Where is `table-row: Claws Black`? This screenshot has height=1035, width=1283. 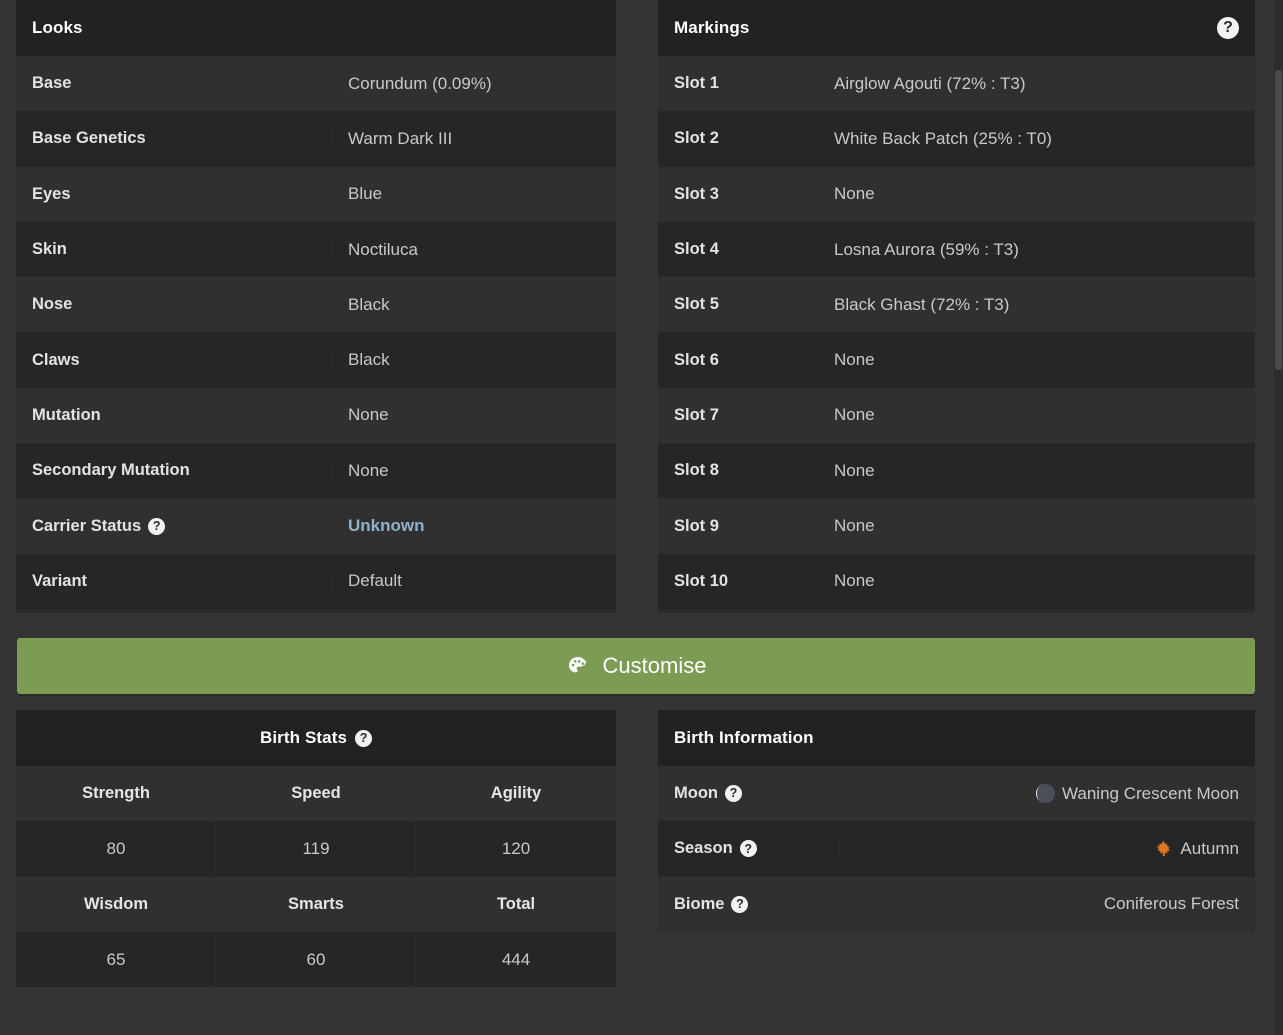
table-row: Claws Black is located at coordinates (316, 360).